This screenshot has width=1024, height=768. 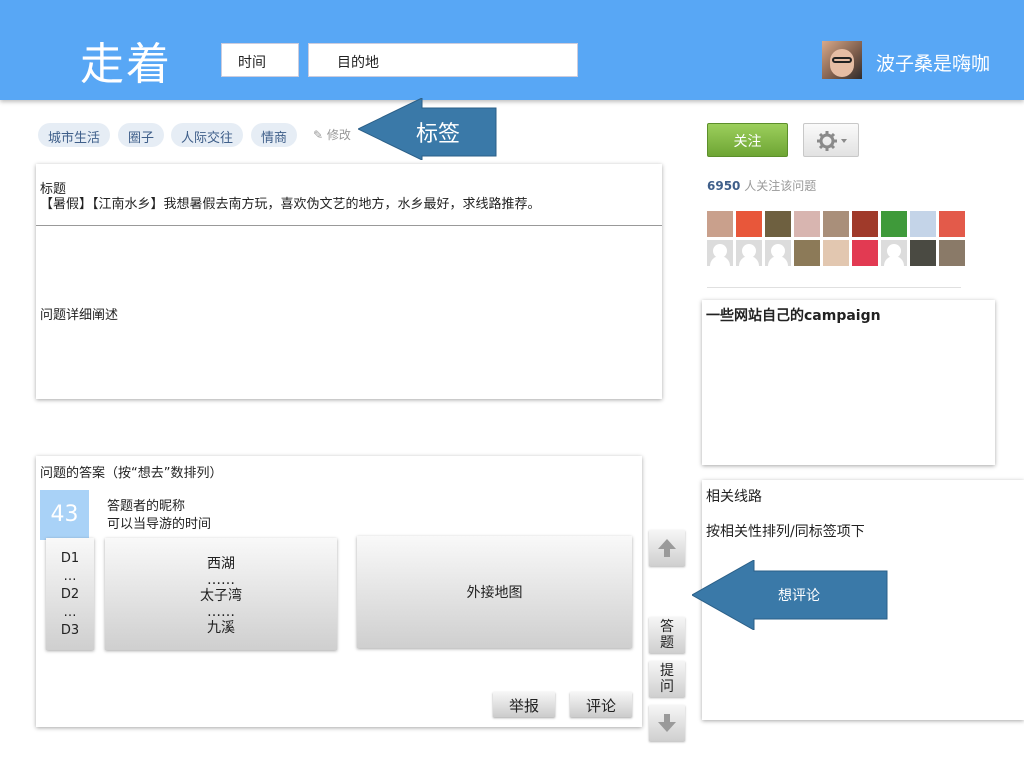 I want to click on time-search-input: 时间, so click(x=260, y=60).